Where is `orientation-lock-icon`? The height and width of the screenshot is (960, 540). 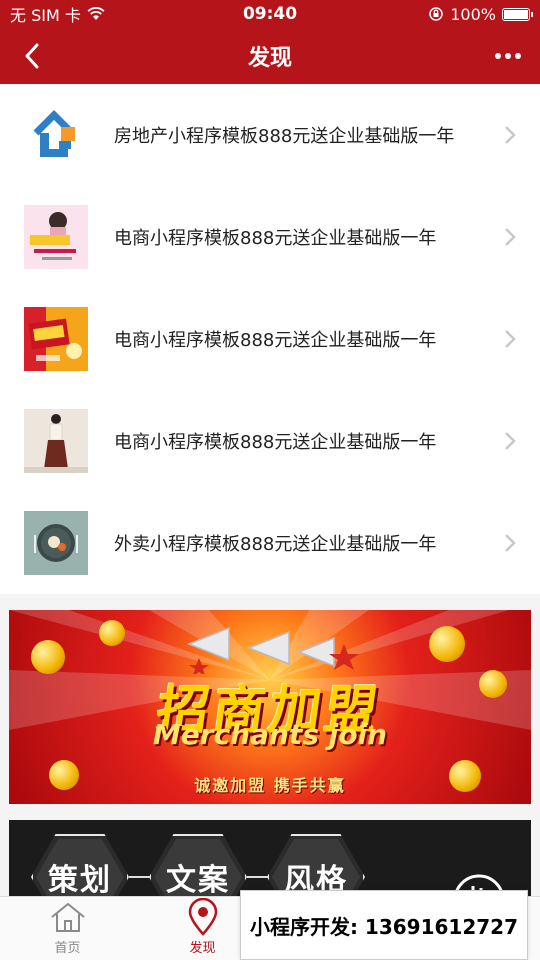 orientation-lock-icon is located at coordinates (436, 14).